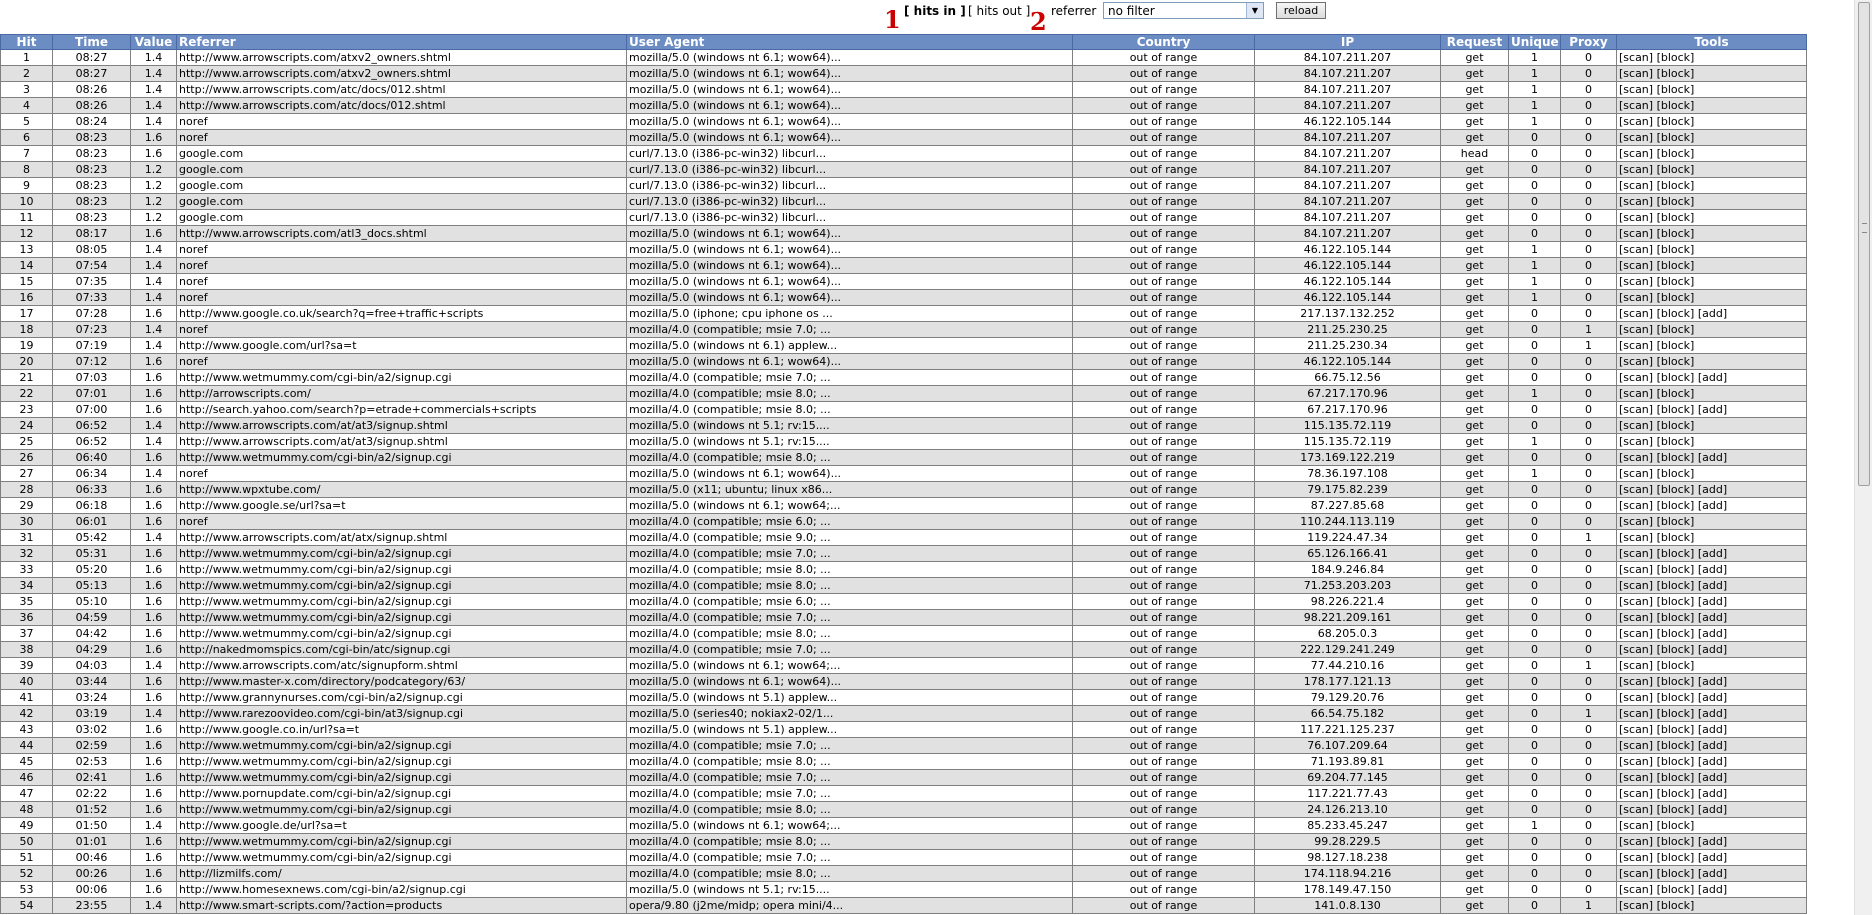 The image size is (1872, 915). What do you see at coordinates (401, 825) in the screenshot?
I see `cell-referrer: http://www.google.de/url?sa=t` at bounding box center [401, 825].